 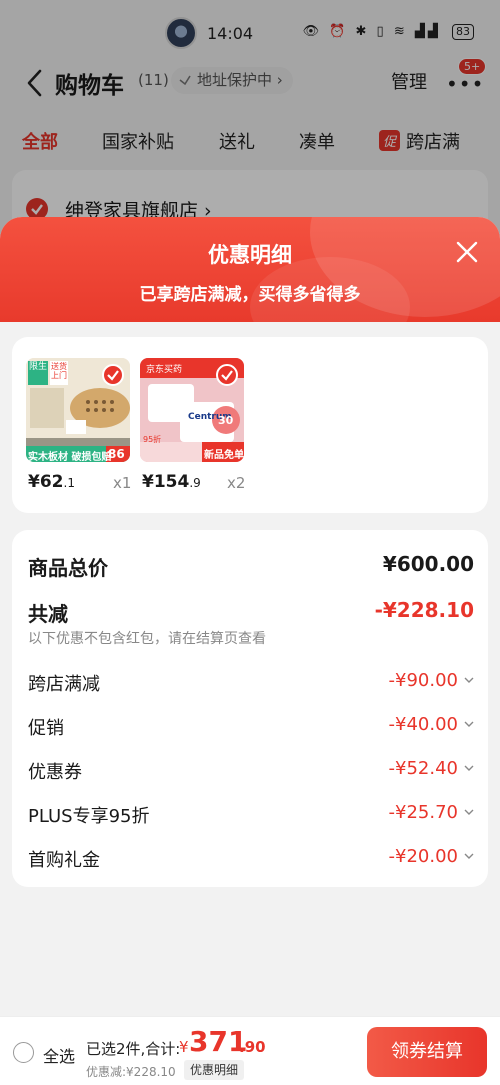 What do you see at coordinates (59, 371) in the screenshot?
I see `thumb-tag: 送货上门` at bounding box center [59, 371].